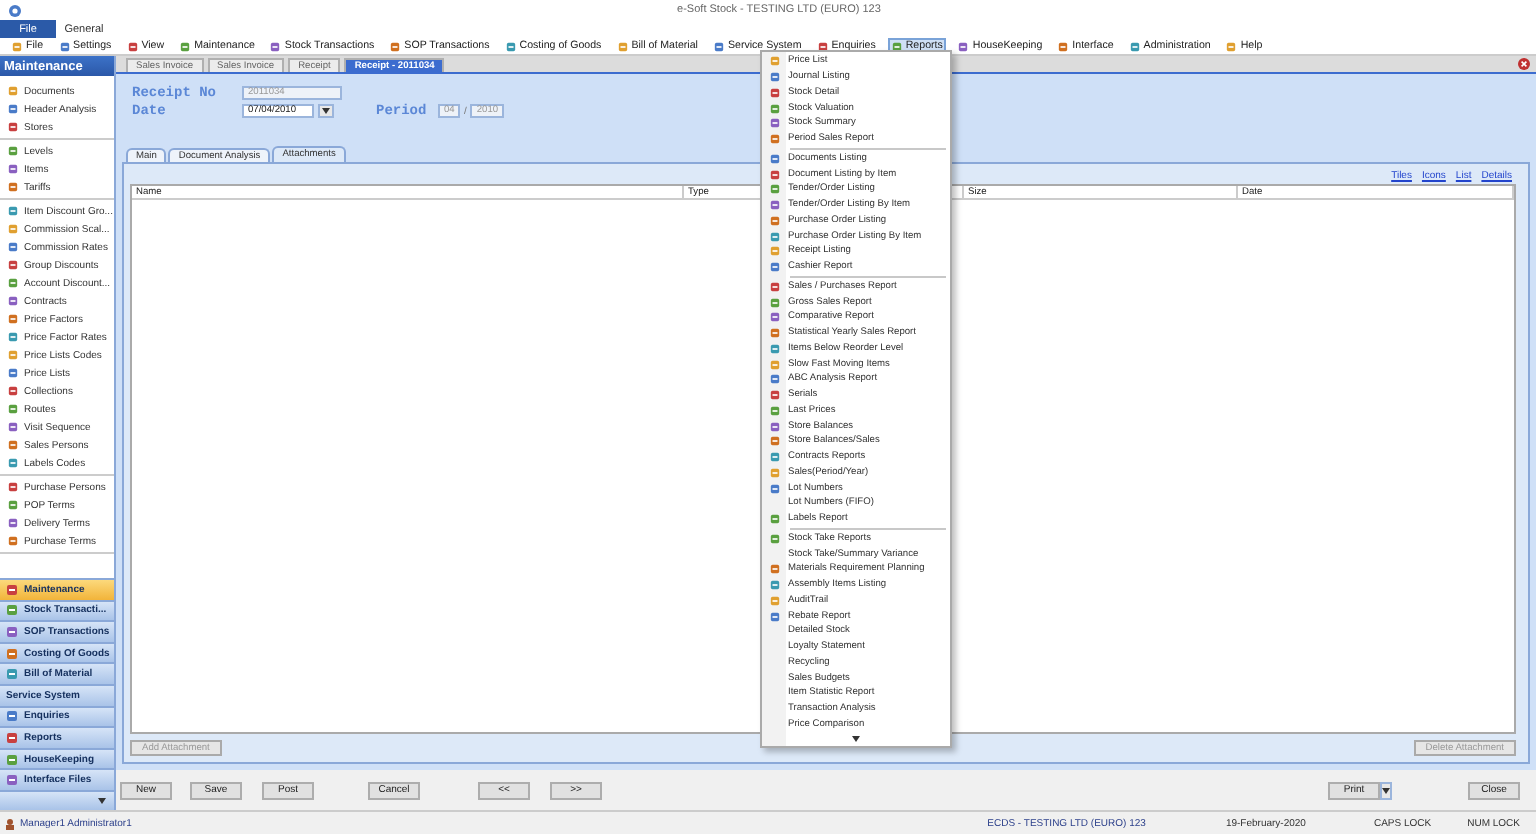 This screenshot has width=1536, height=834. Describe the element at coordinates (1524, 64) in the screenshot. I see `close-icon` at that location.